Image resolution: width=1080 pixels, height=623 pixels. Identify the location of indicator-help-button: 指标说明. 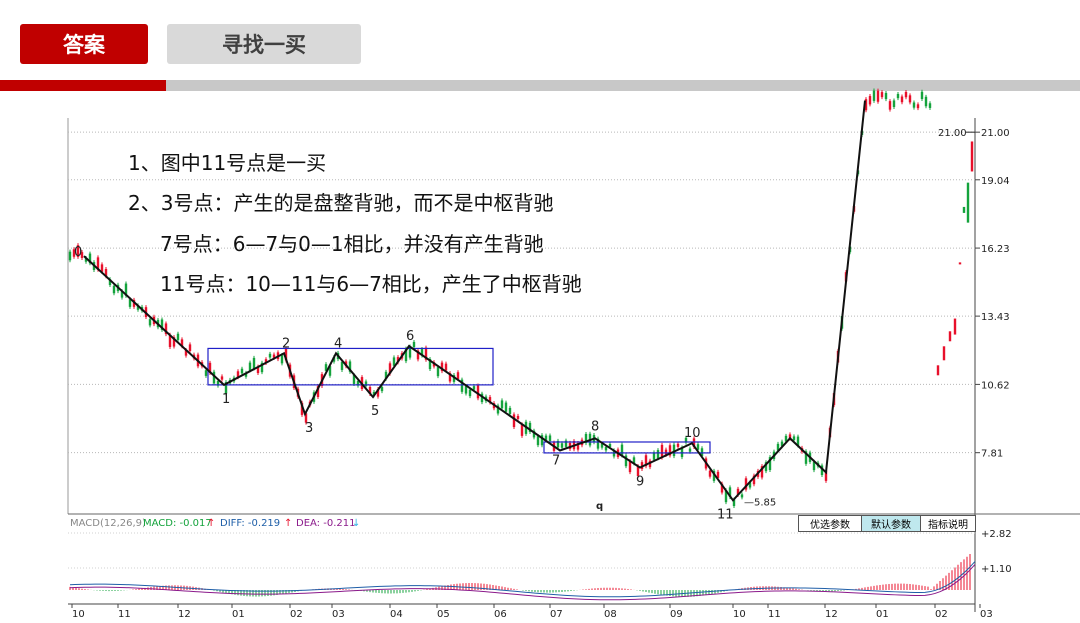
(948, 523).